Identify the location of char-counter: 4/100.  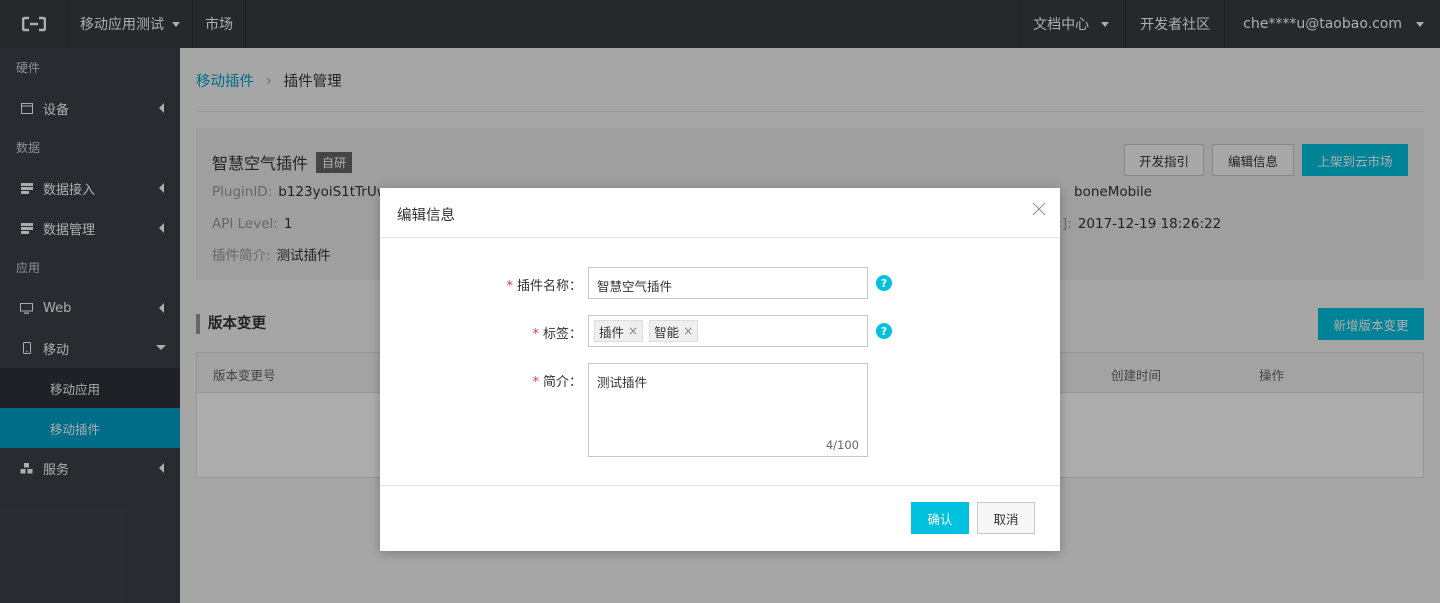
(842, 445).